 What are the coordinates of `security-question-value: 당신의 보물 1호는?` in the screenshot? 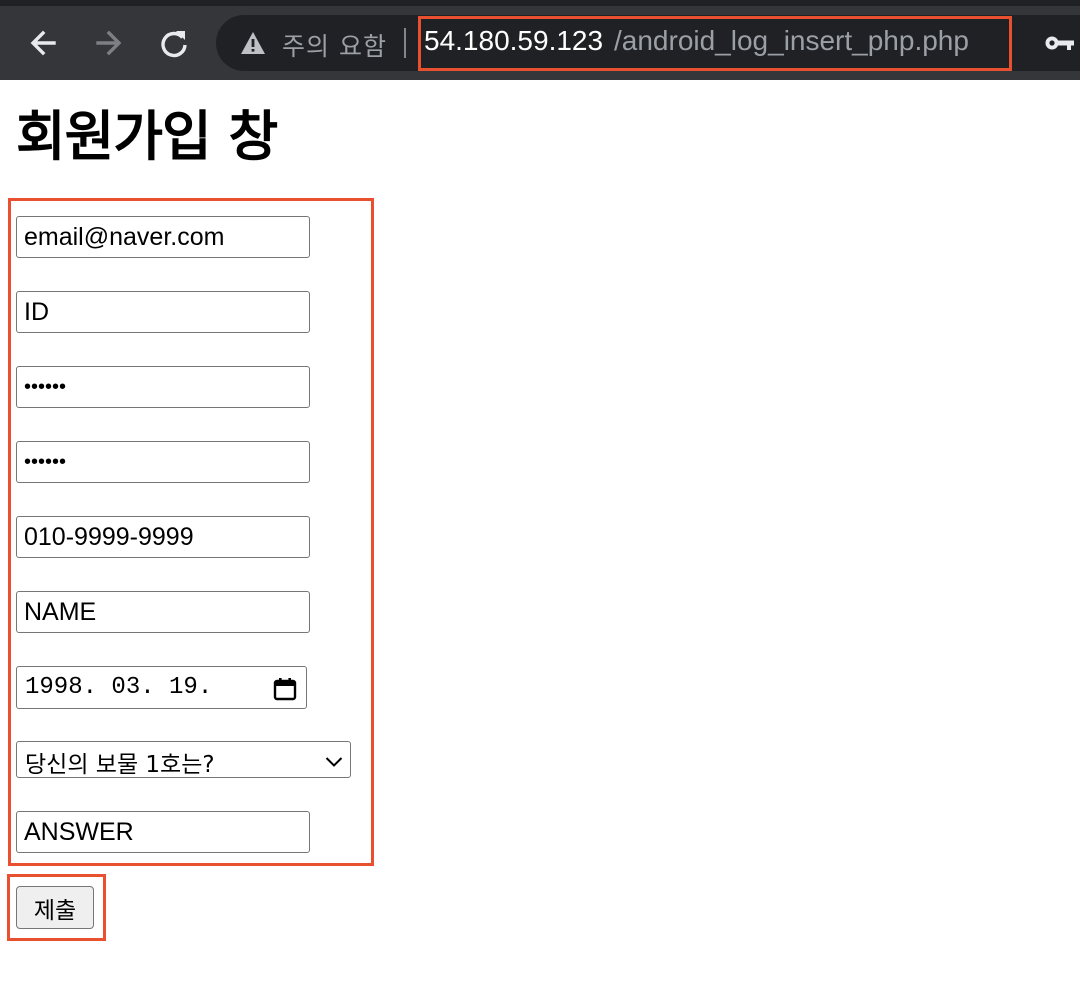 It's located at (120, 765).